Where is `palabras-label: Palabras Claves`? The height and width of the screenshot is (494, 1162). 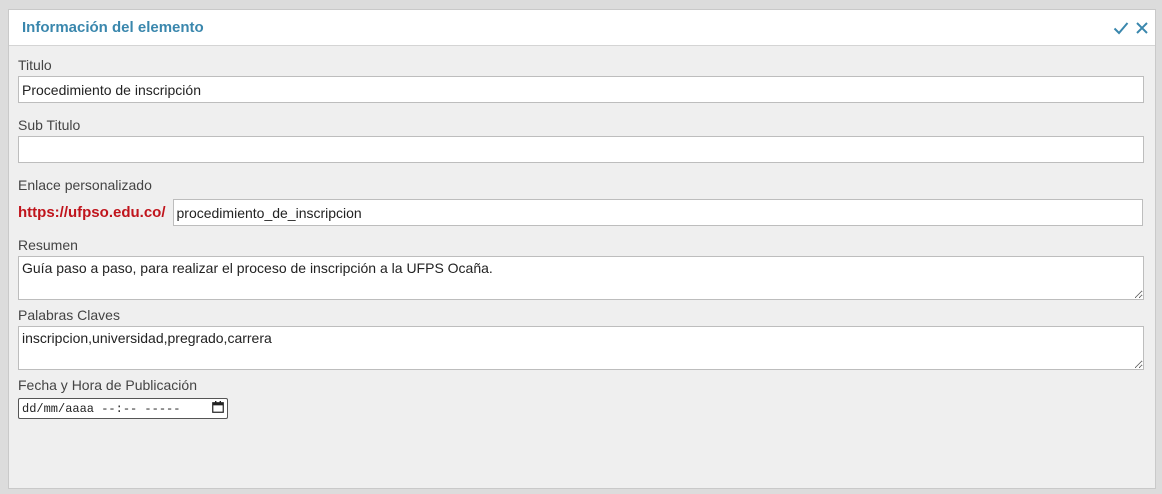
palabras-label: Palabras Claves is located at coordinates (69, 315).